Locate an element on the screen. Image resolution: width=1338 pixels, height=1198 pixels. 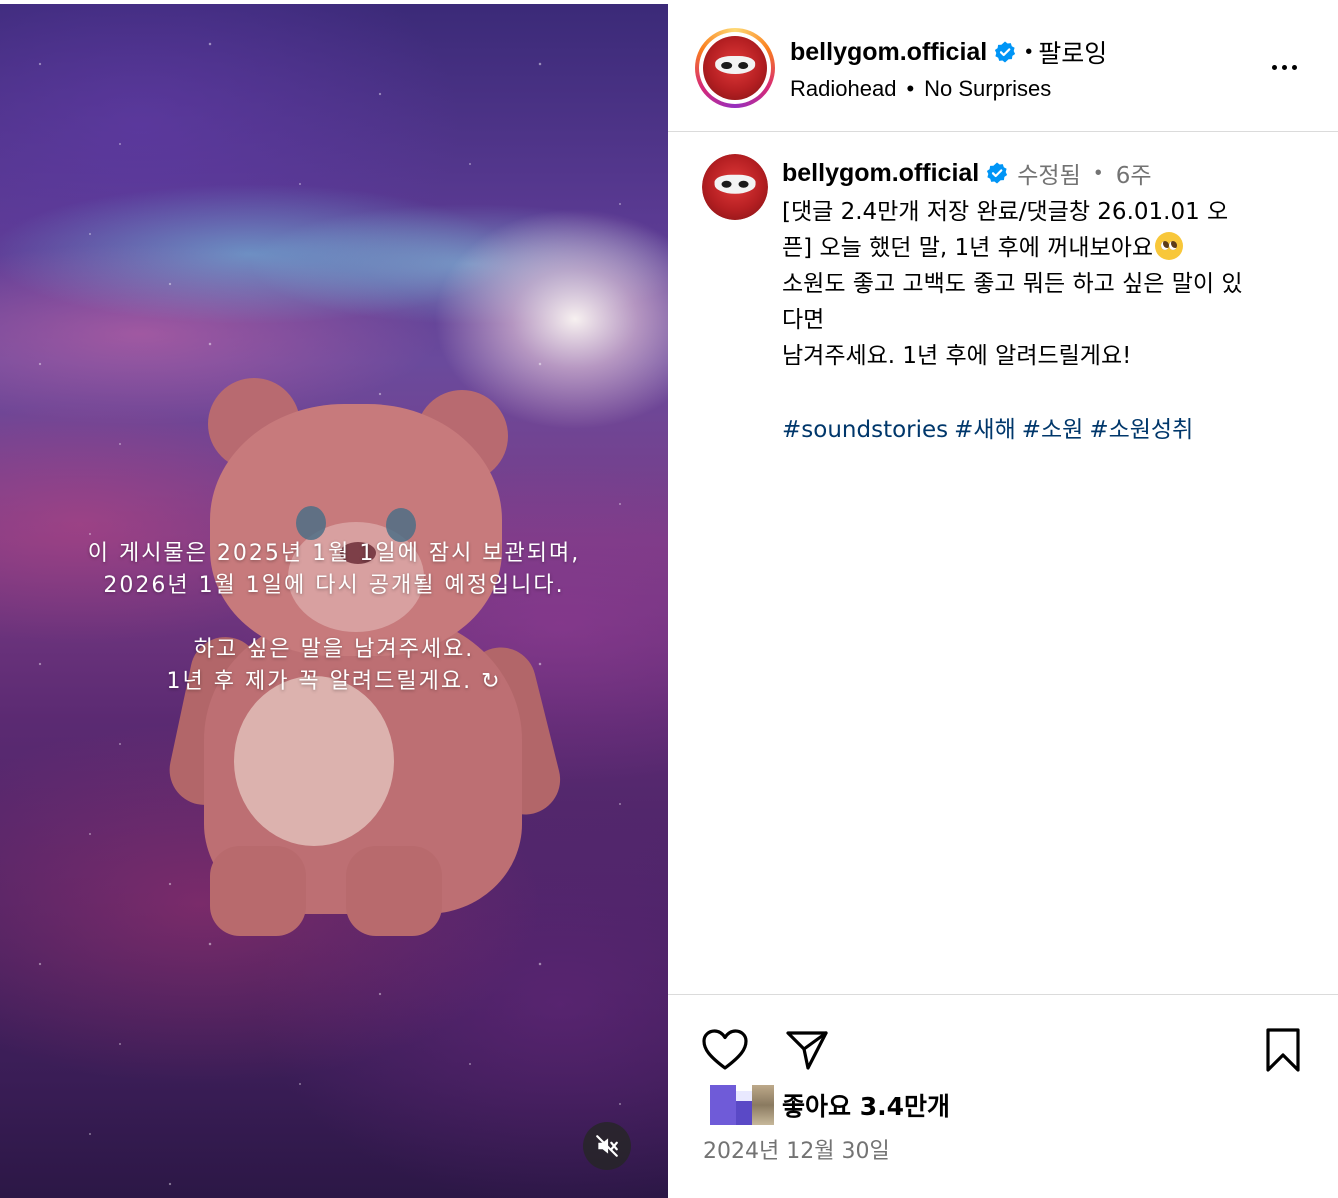
story-ring-avatar is located at coordinates (735, 68).